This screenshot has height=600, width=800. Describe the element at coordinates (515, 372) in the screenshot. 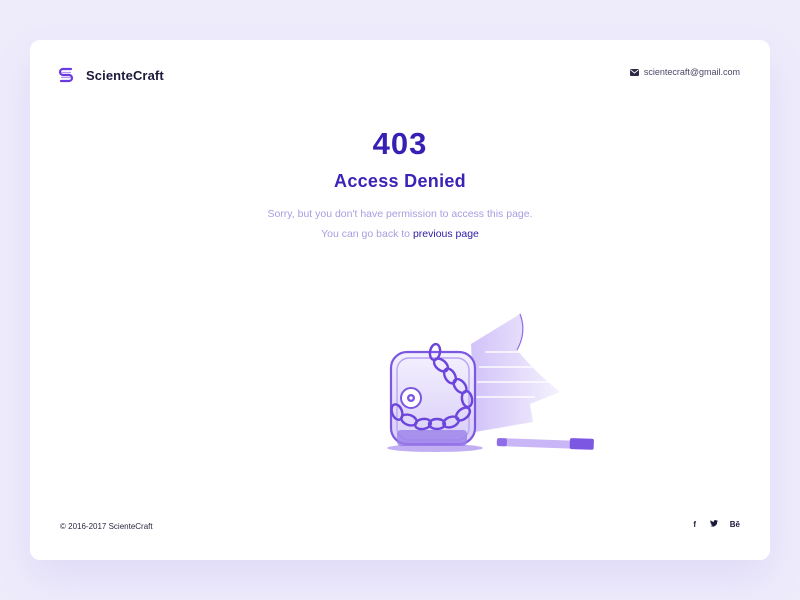

I see `paper-stack` at that location.